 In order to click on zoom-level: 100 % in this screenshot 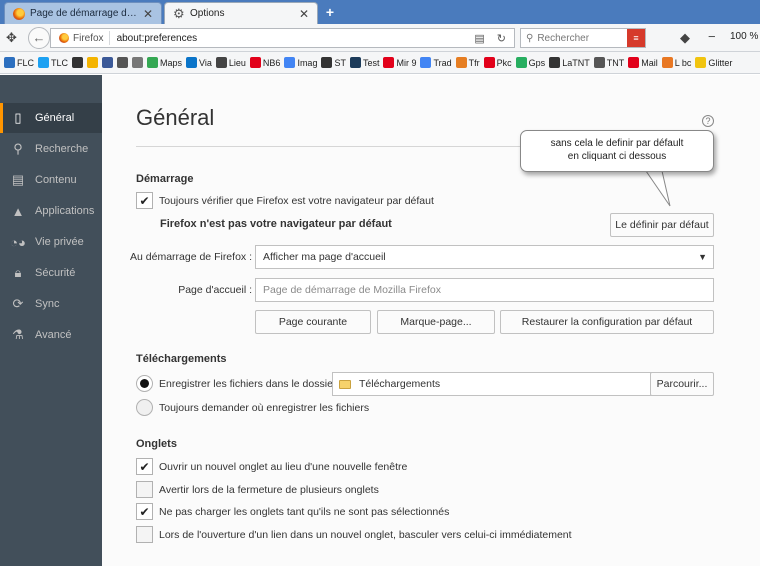, I will do `click(744, 36)`.